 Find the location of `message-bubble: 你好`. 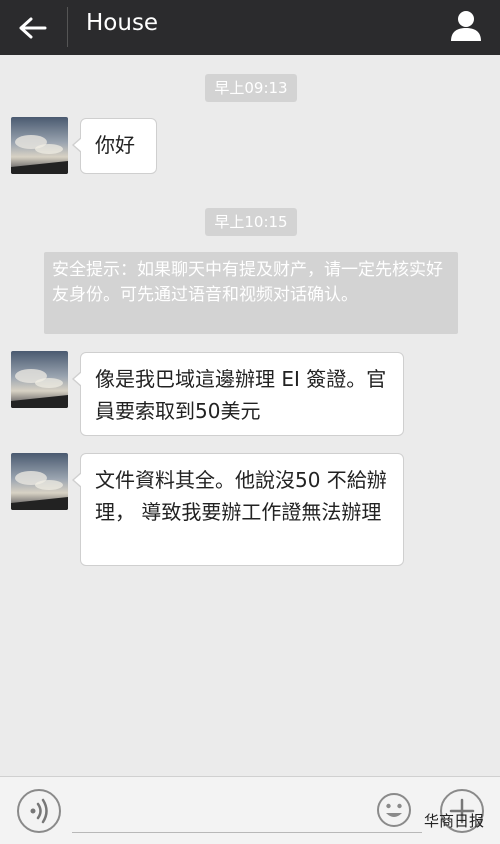

message-bubble: 你好 is located at coordinates (114, 146).